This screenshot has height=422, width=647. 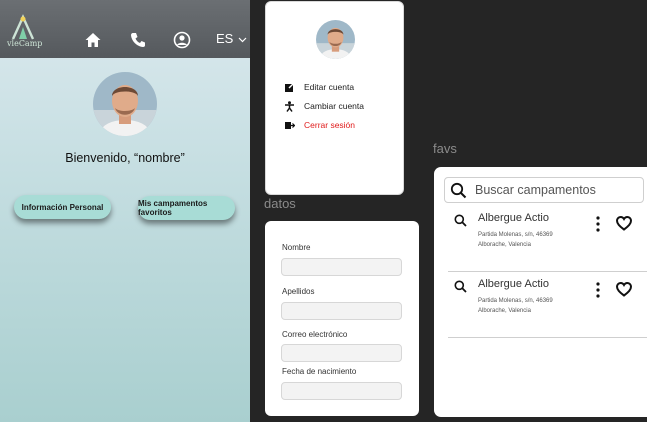 What do you see at coordinates (330, 125) in the screenshot?
I see `menu-item-label: Cerrar sesión` at bounding box center [330, 125].